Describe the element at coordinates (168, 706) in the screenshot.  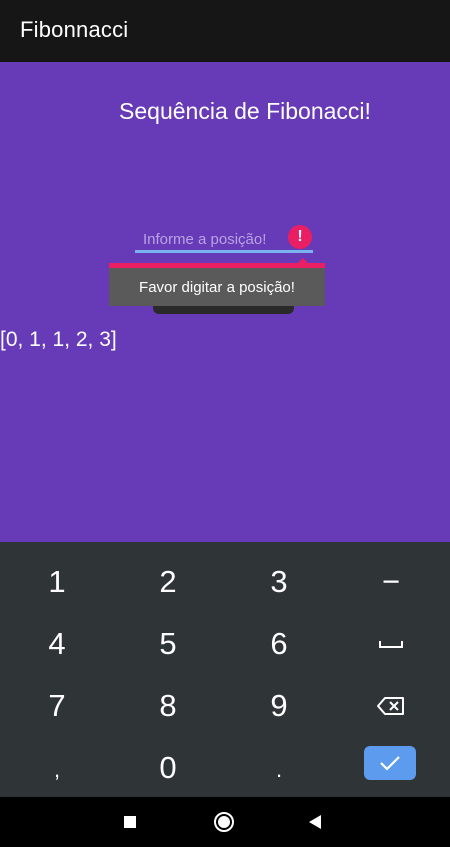
I see `key-8: 8` at that location.